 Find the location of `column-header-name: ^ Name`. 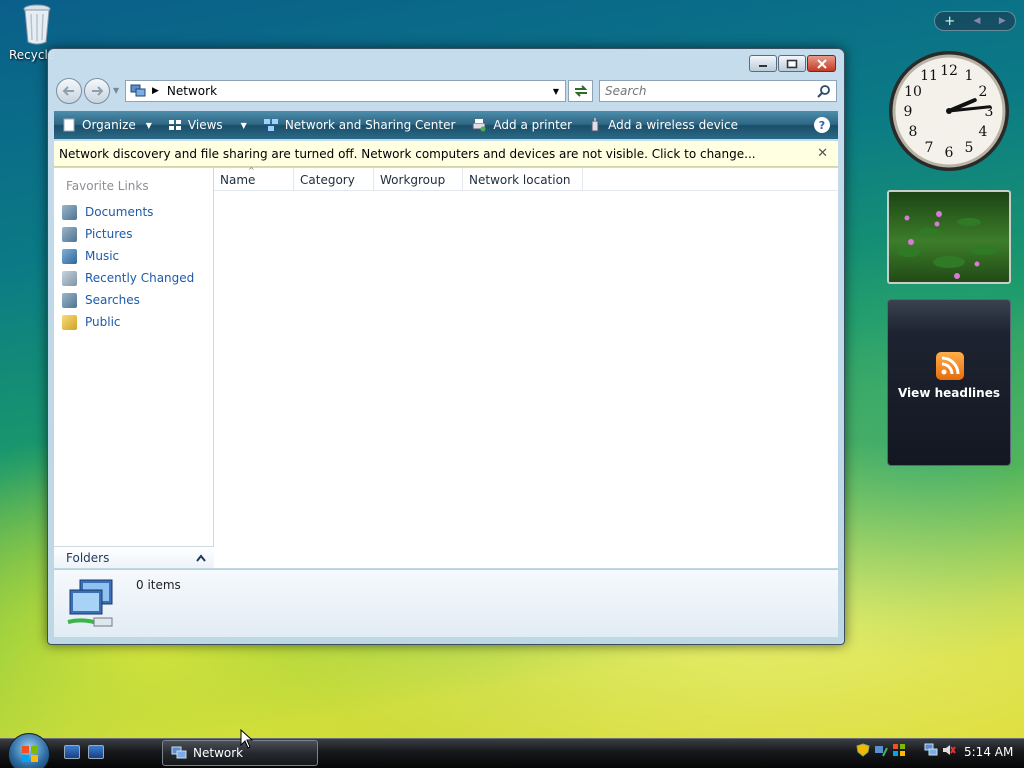

column-header-name: ^ Name is located at coordinates (254, 178).